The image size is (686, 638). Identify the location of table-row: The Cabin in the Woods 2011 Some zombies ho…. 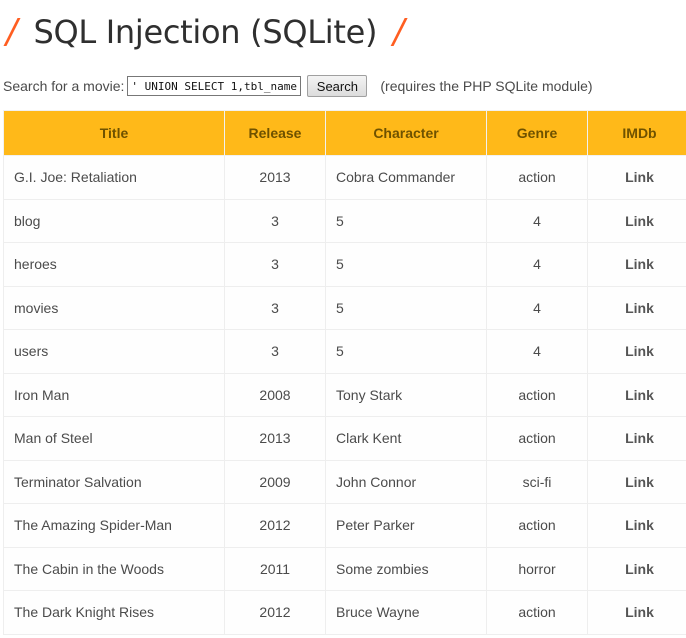
(344, 568).